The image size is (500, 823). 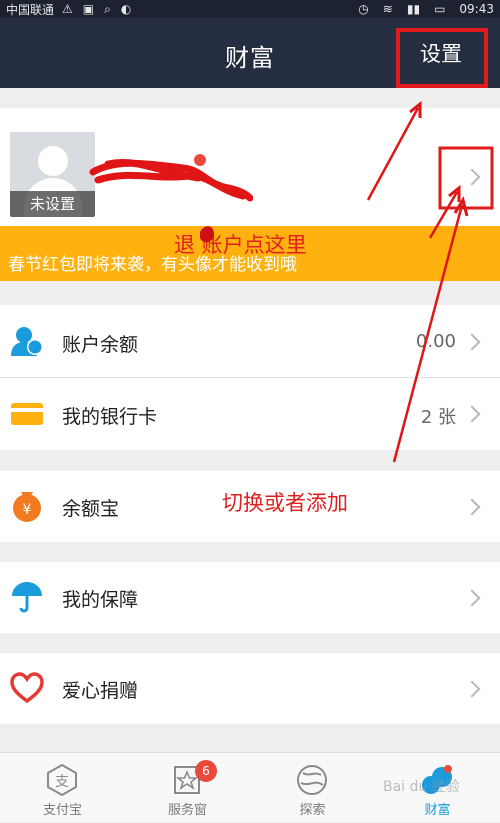 What do you see at coordinates (187, 810) in the screenshot?
I see `tab-label: 服务窗` at bounding box center [187, 810].